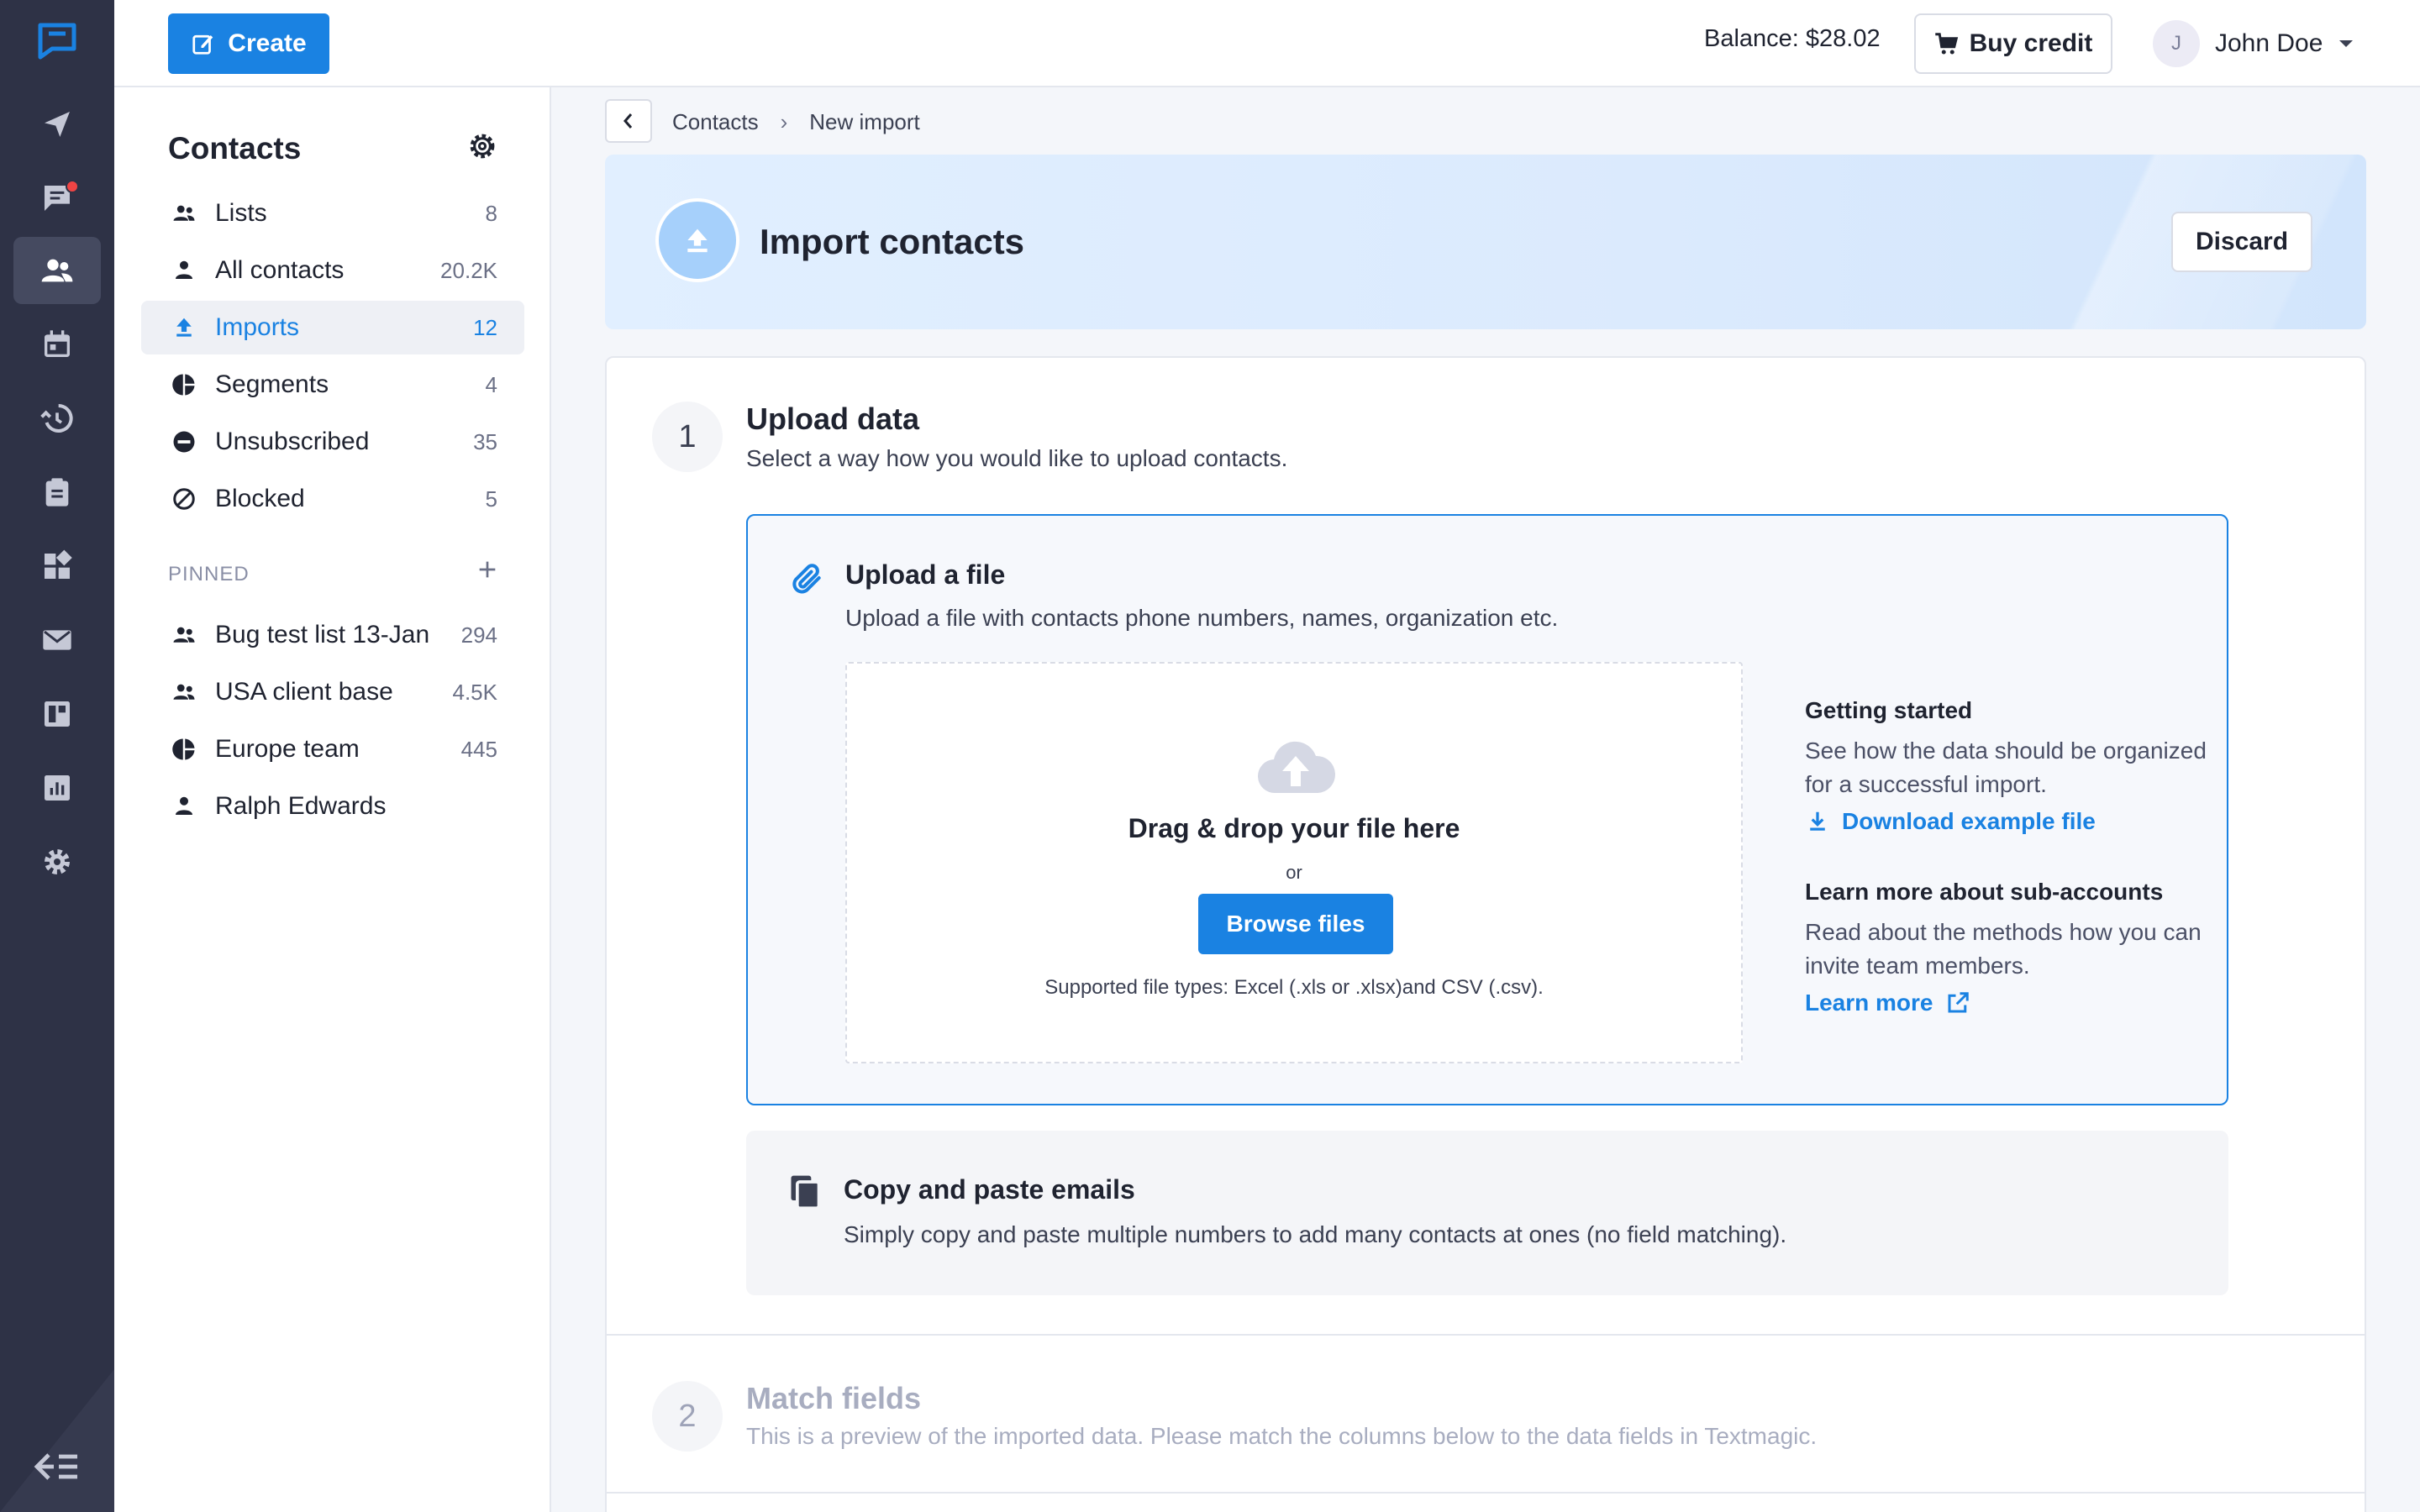  Describe the element at coordinates (57, 198) in the screenshot. I see `rail-chat` at that location.